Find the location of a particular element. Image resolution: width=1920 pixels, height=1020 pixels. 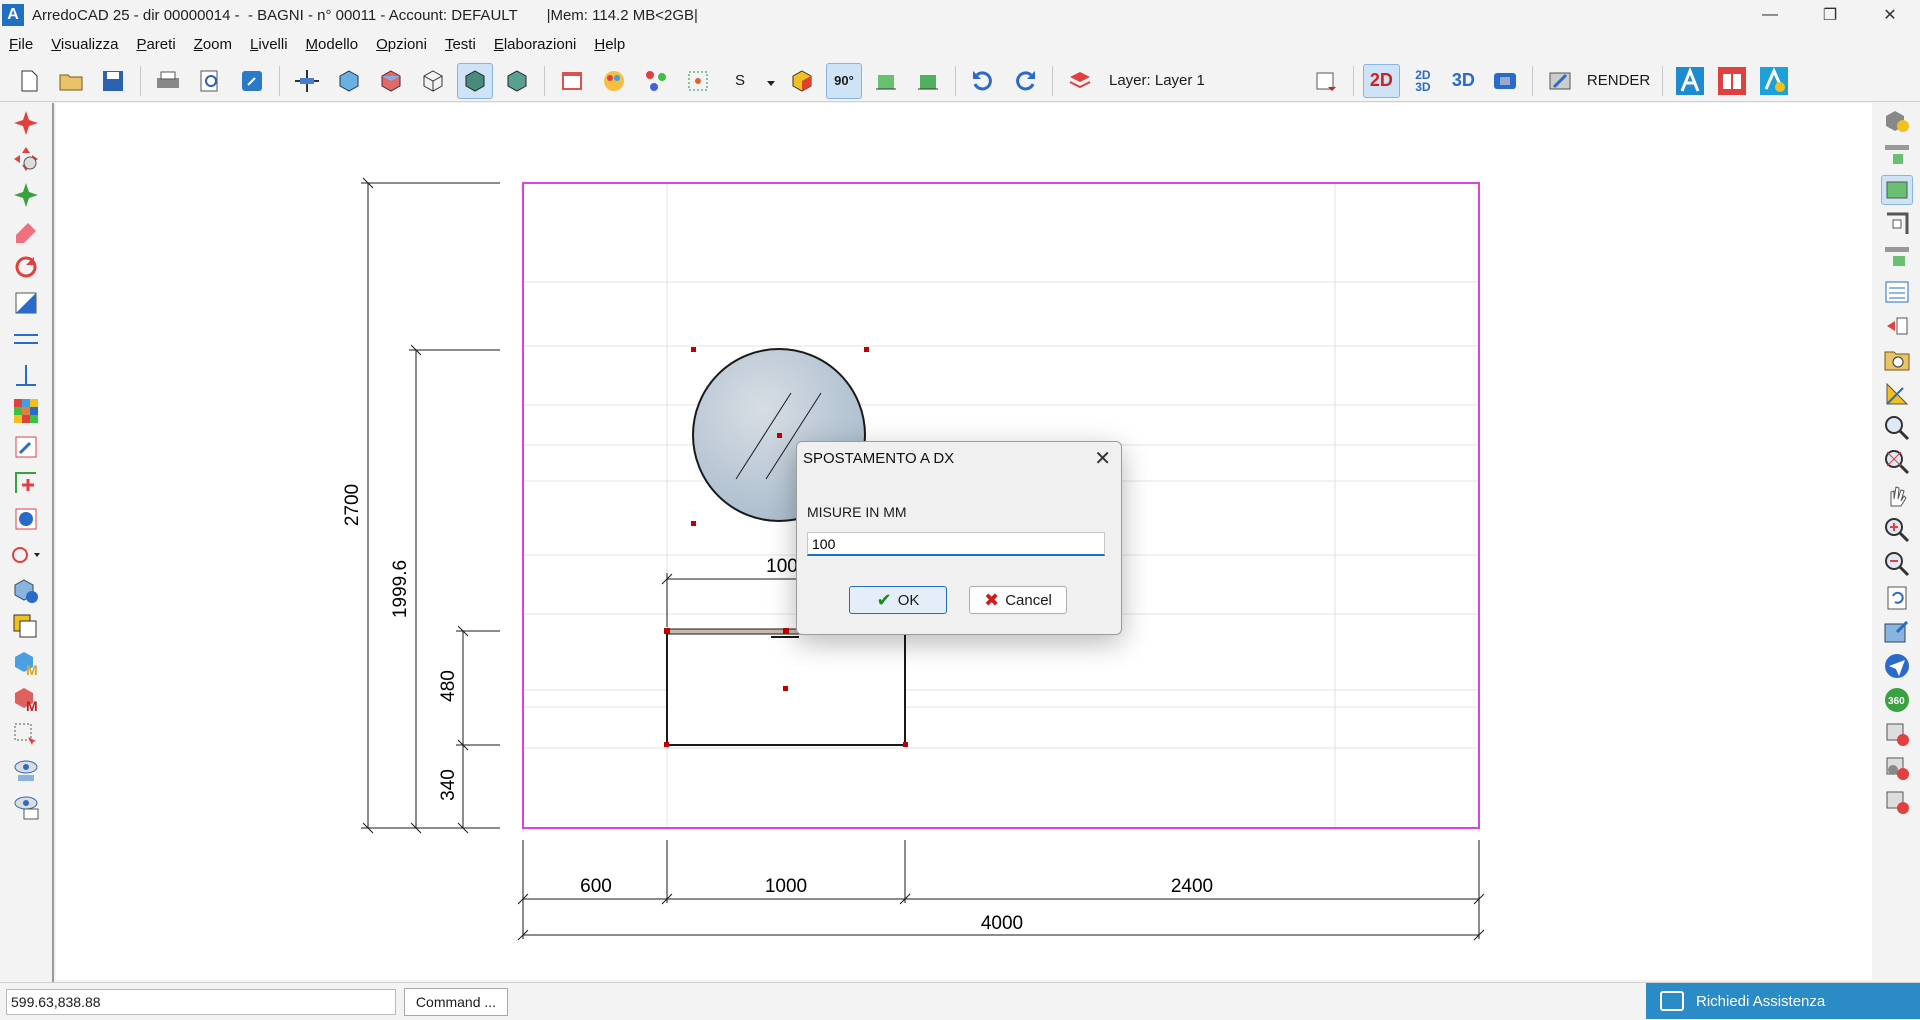

wireframe-button is located at coordinates (433, 81).